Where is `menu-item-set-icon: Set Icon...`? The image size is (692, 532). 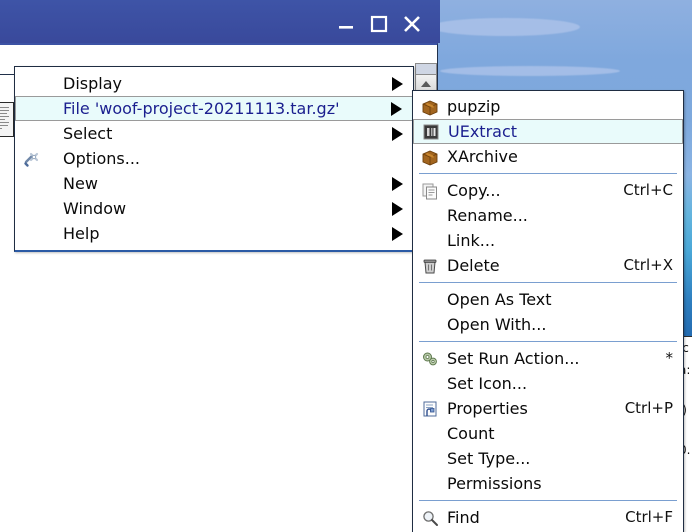
menu-item-set-icon: Set Icon... is located at coordinates (548, 383).